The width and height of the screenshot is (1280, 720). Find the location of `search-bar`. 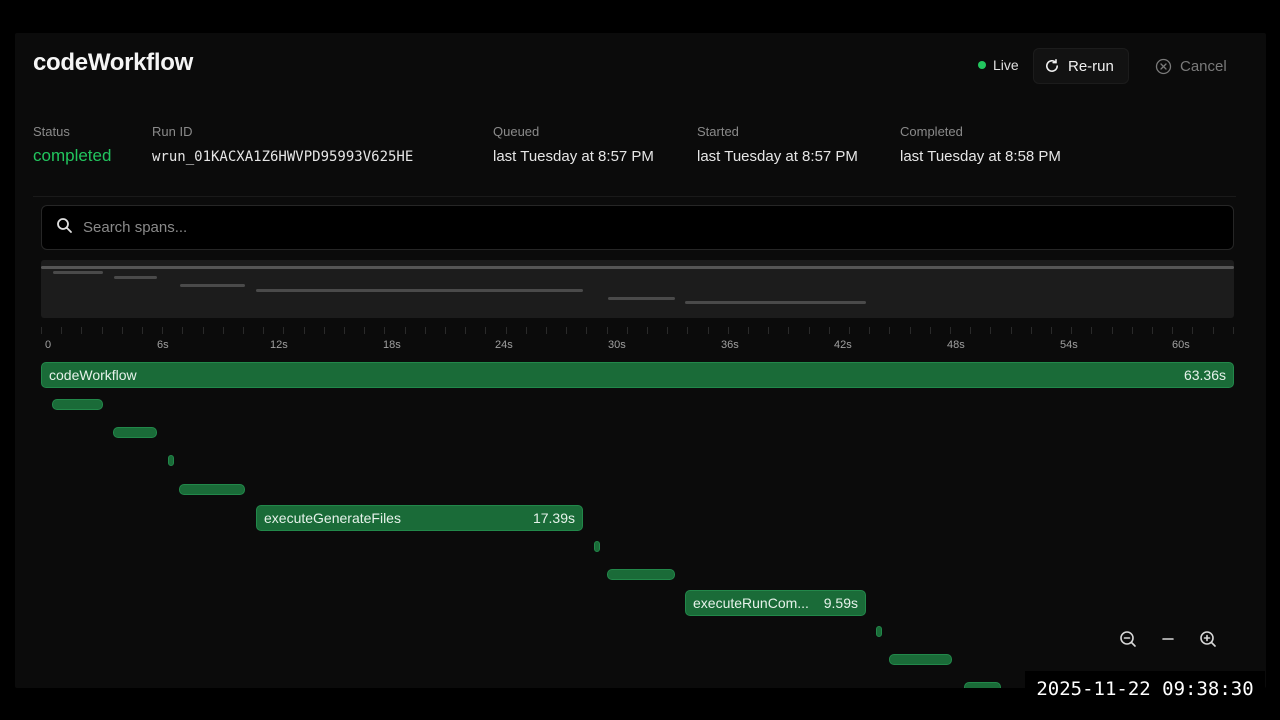

search-bar is located at coordinates (637, 227).